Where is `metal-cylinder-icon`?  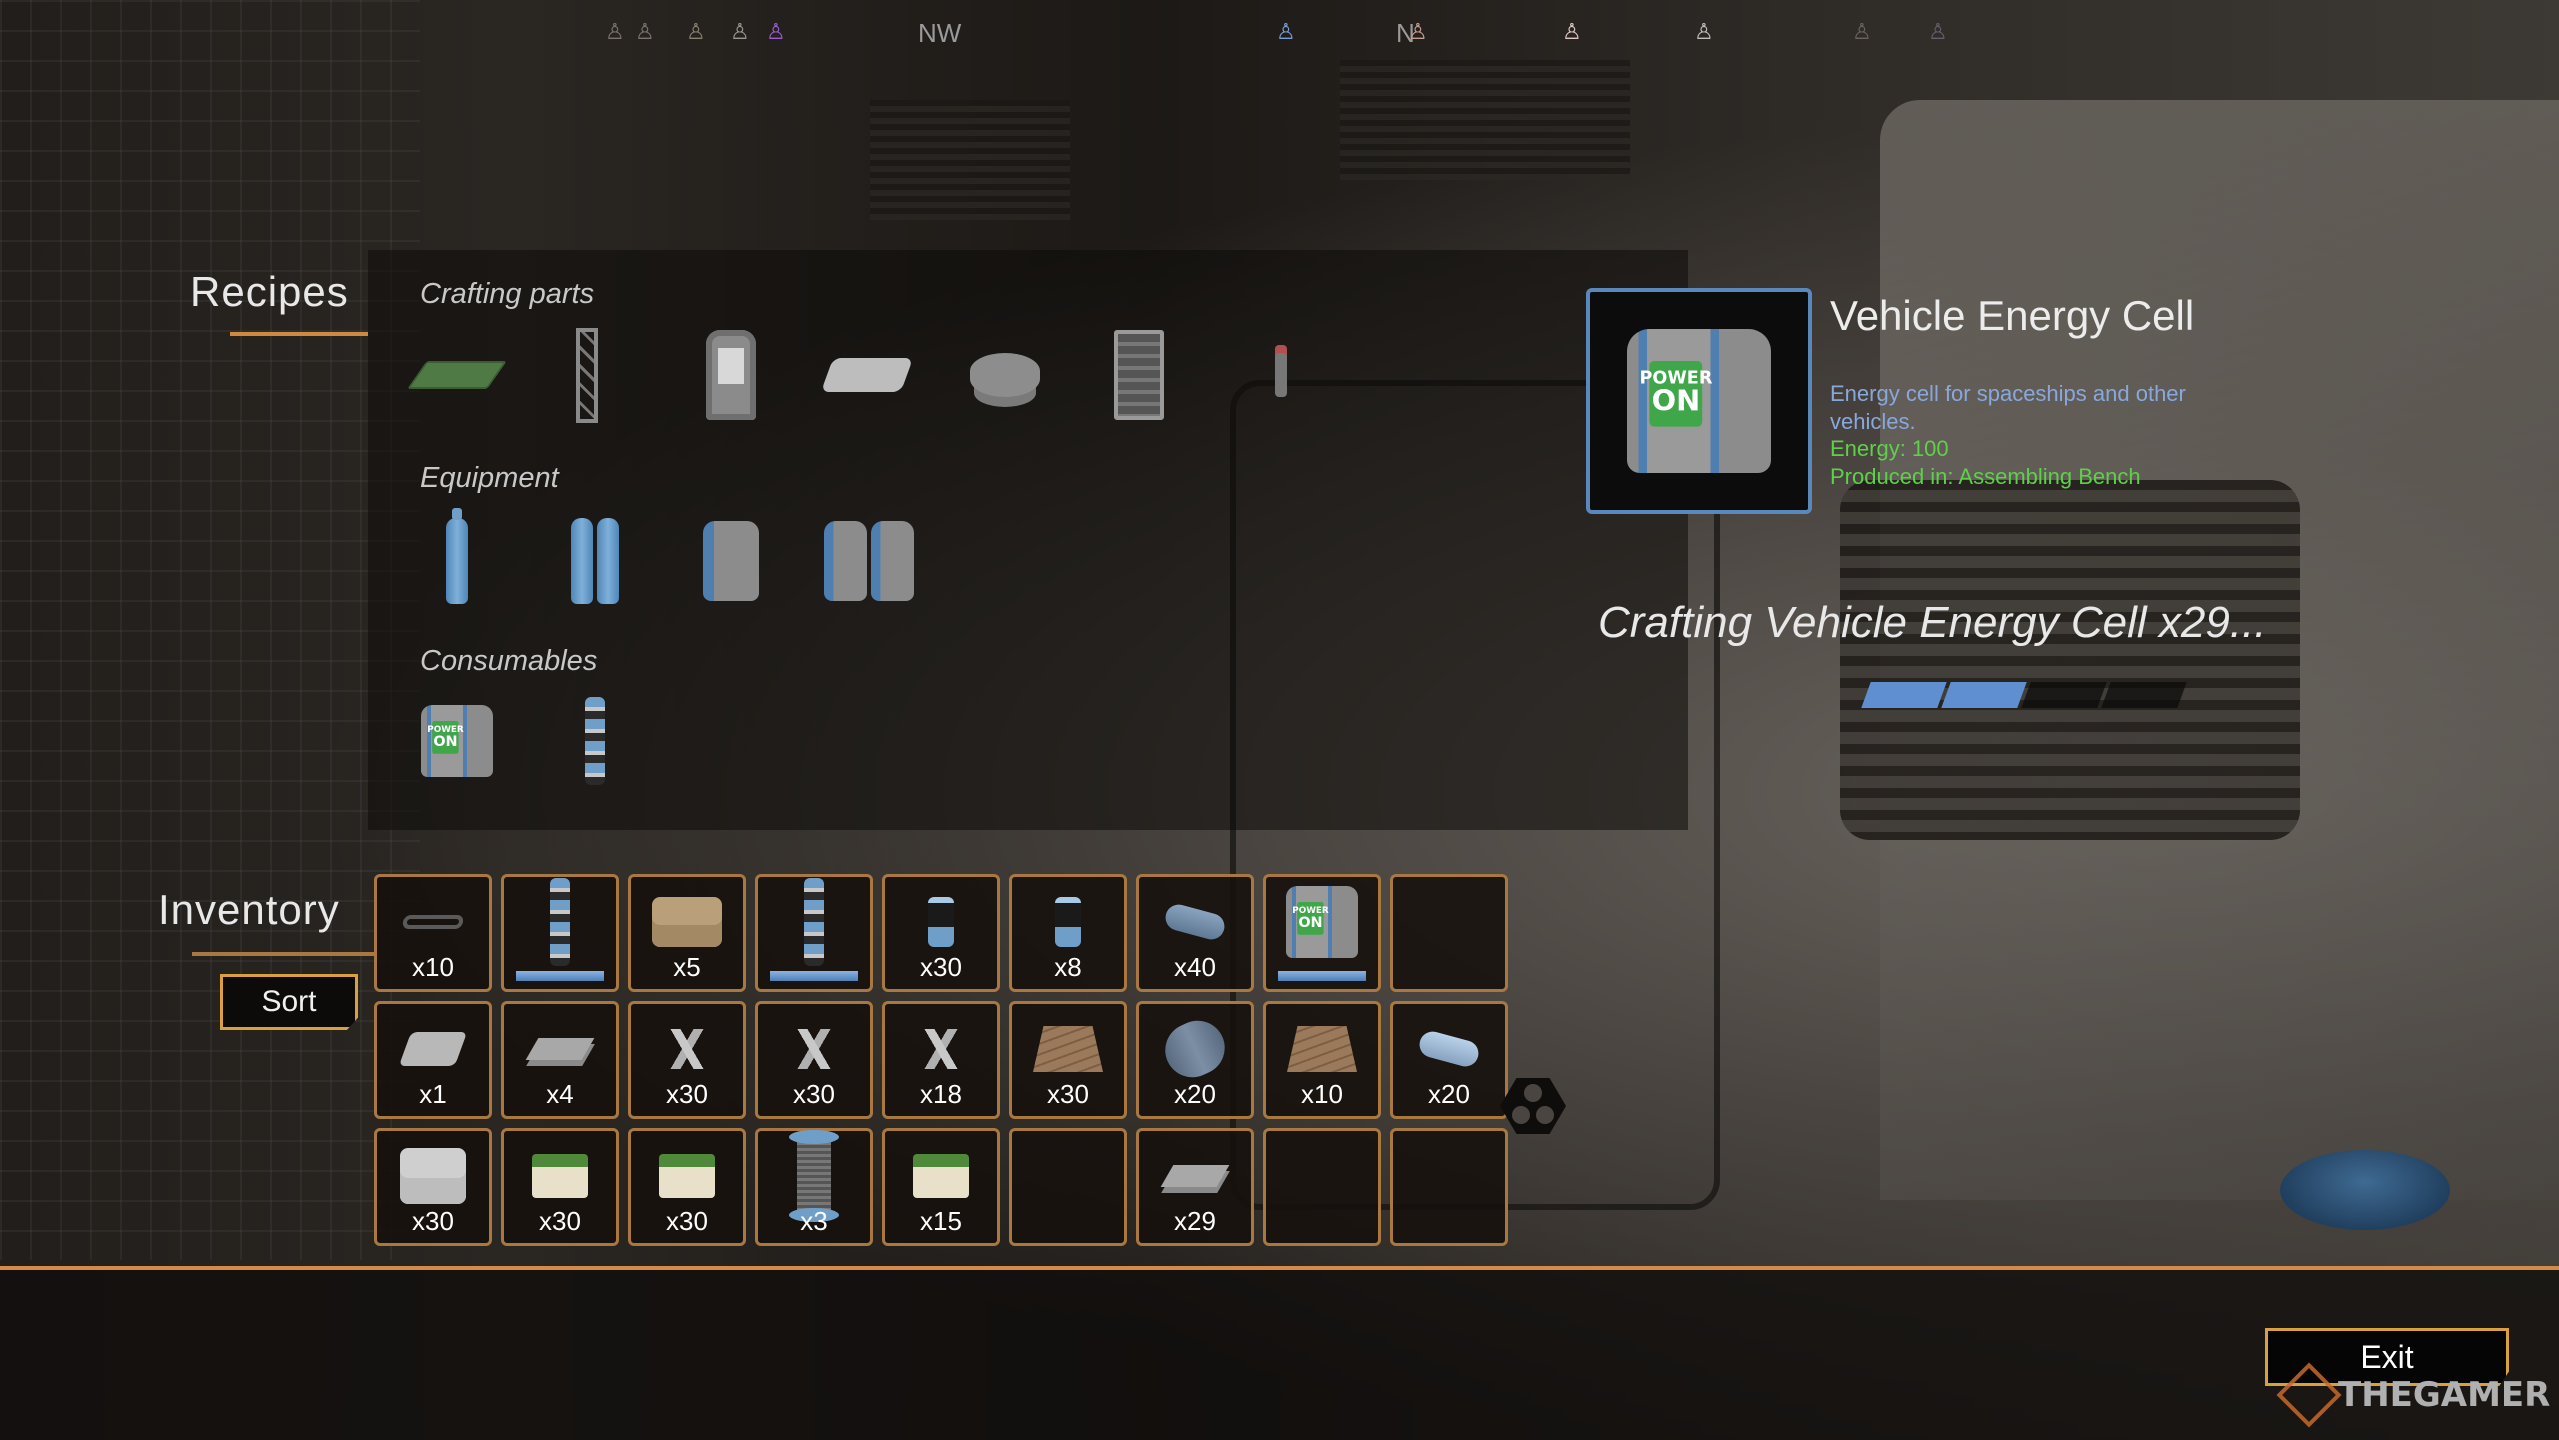
metal-cylinder-icon is located at coordinates (1195, 1049).